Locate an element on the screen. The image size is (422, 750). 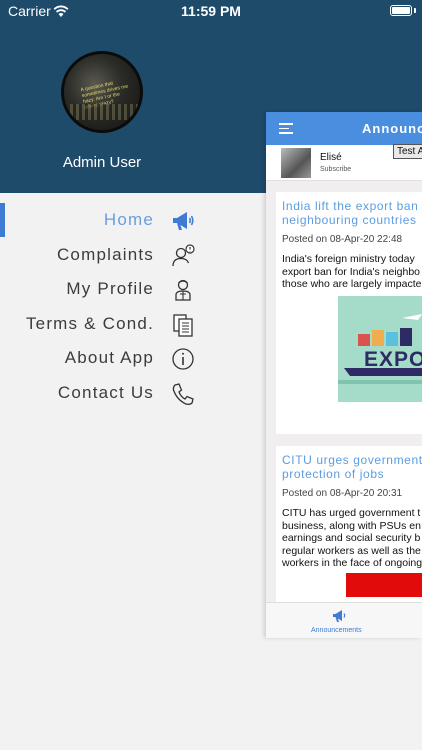
announcement-title: CITU urges government protection of jobs is located at coordinates (352, 467).